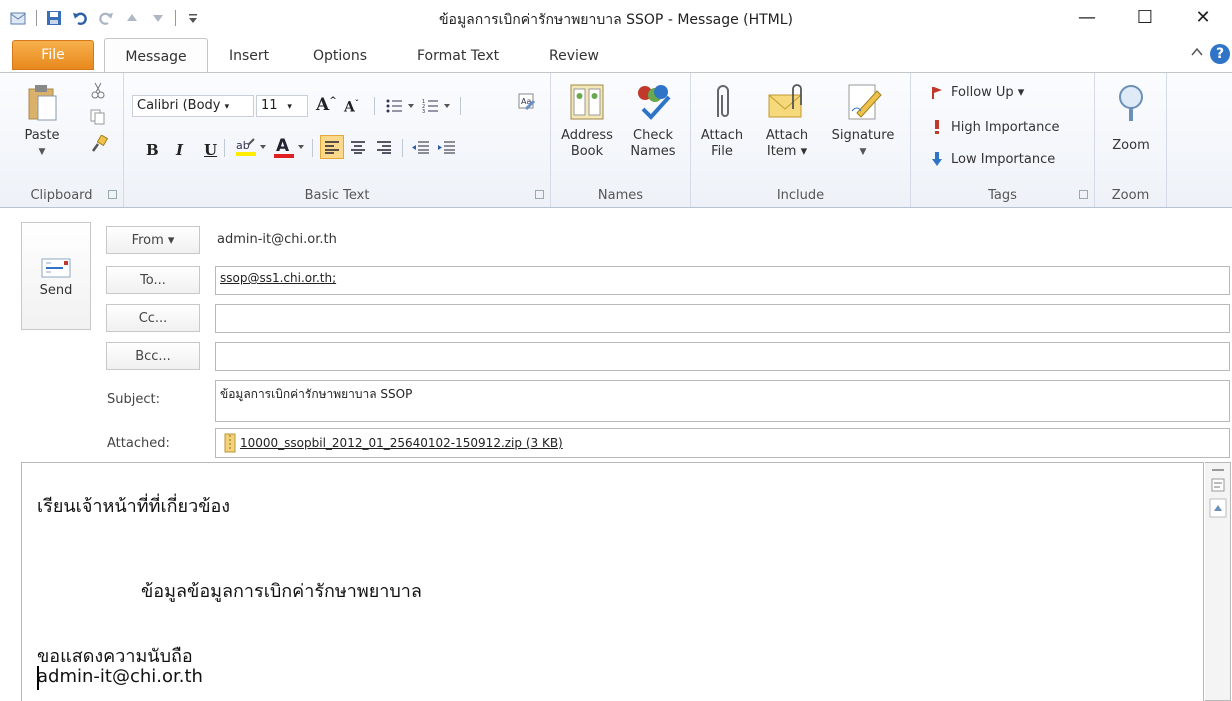  Describe the element at coordinates (1197, 54) in the screenshot. I see `minimize-ribbon-icon` at that location.